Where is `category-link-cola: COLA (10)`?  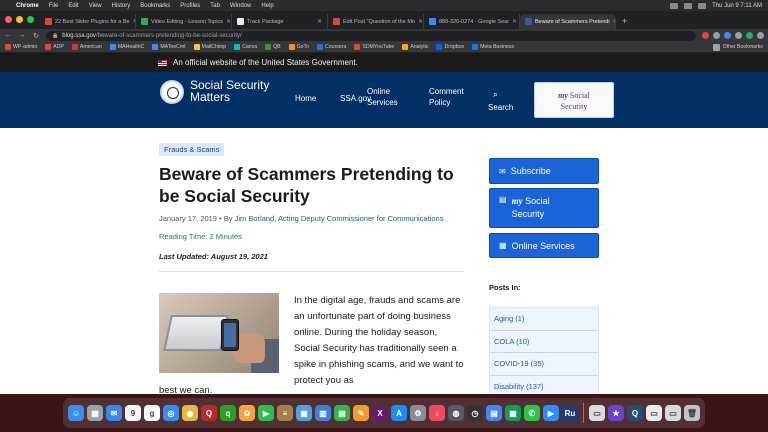
category-link-cola: COLA (10) is located at coordinates (544, 342).